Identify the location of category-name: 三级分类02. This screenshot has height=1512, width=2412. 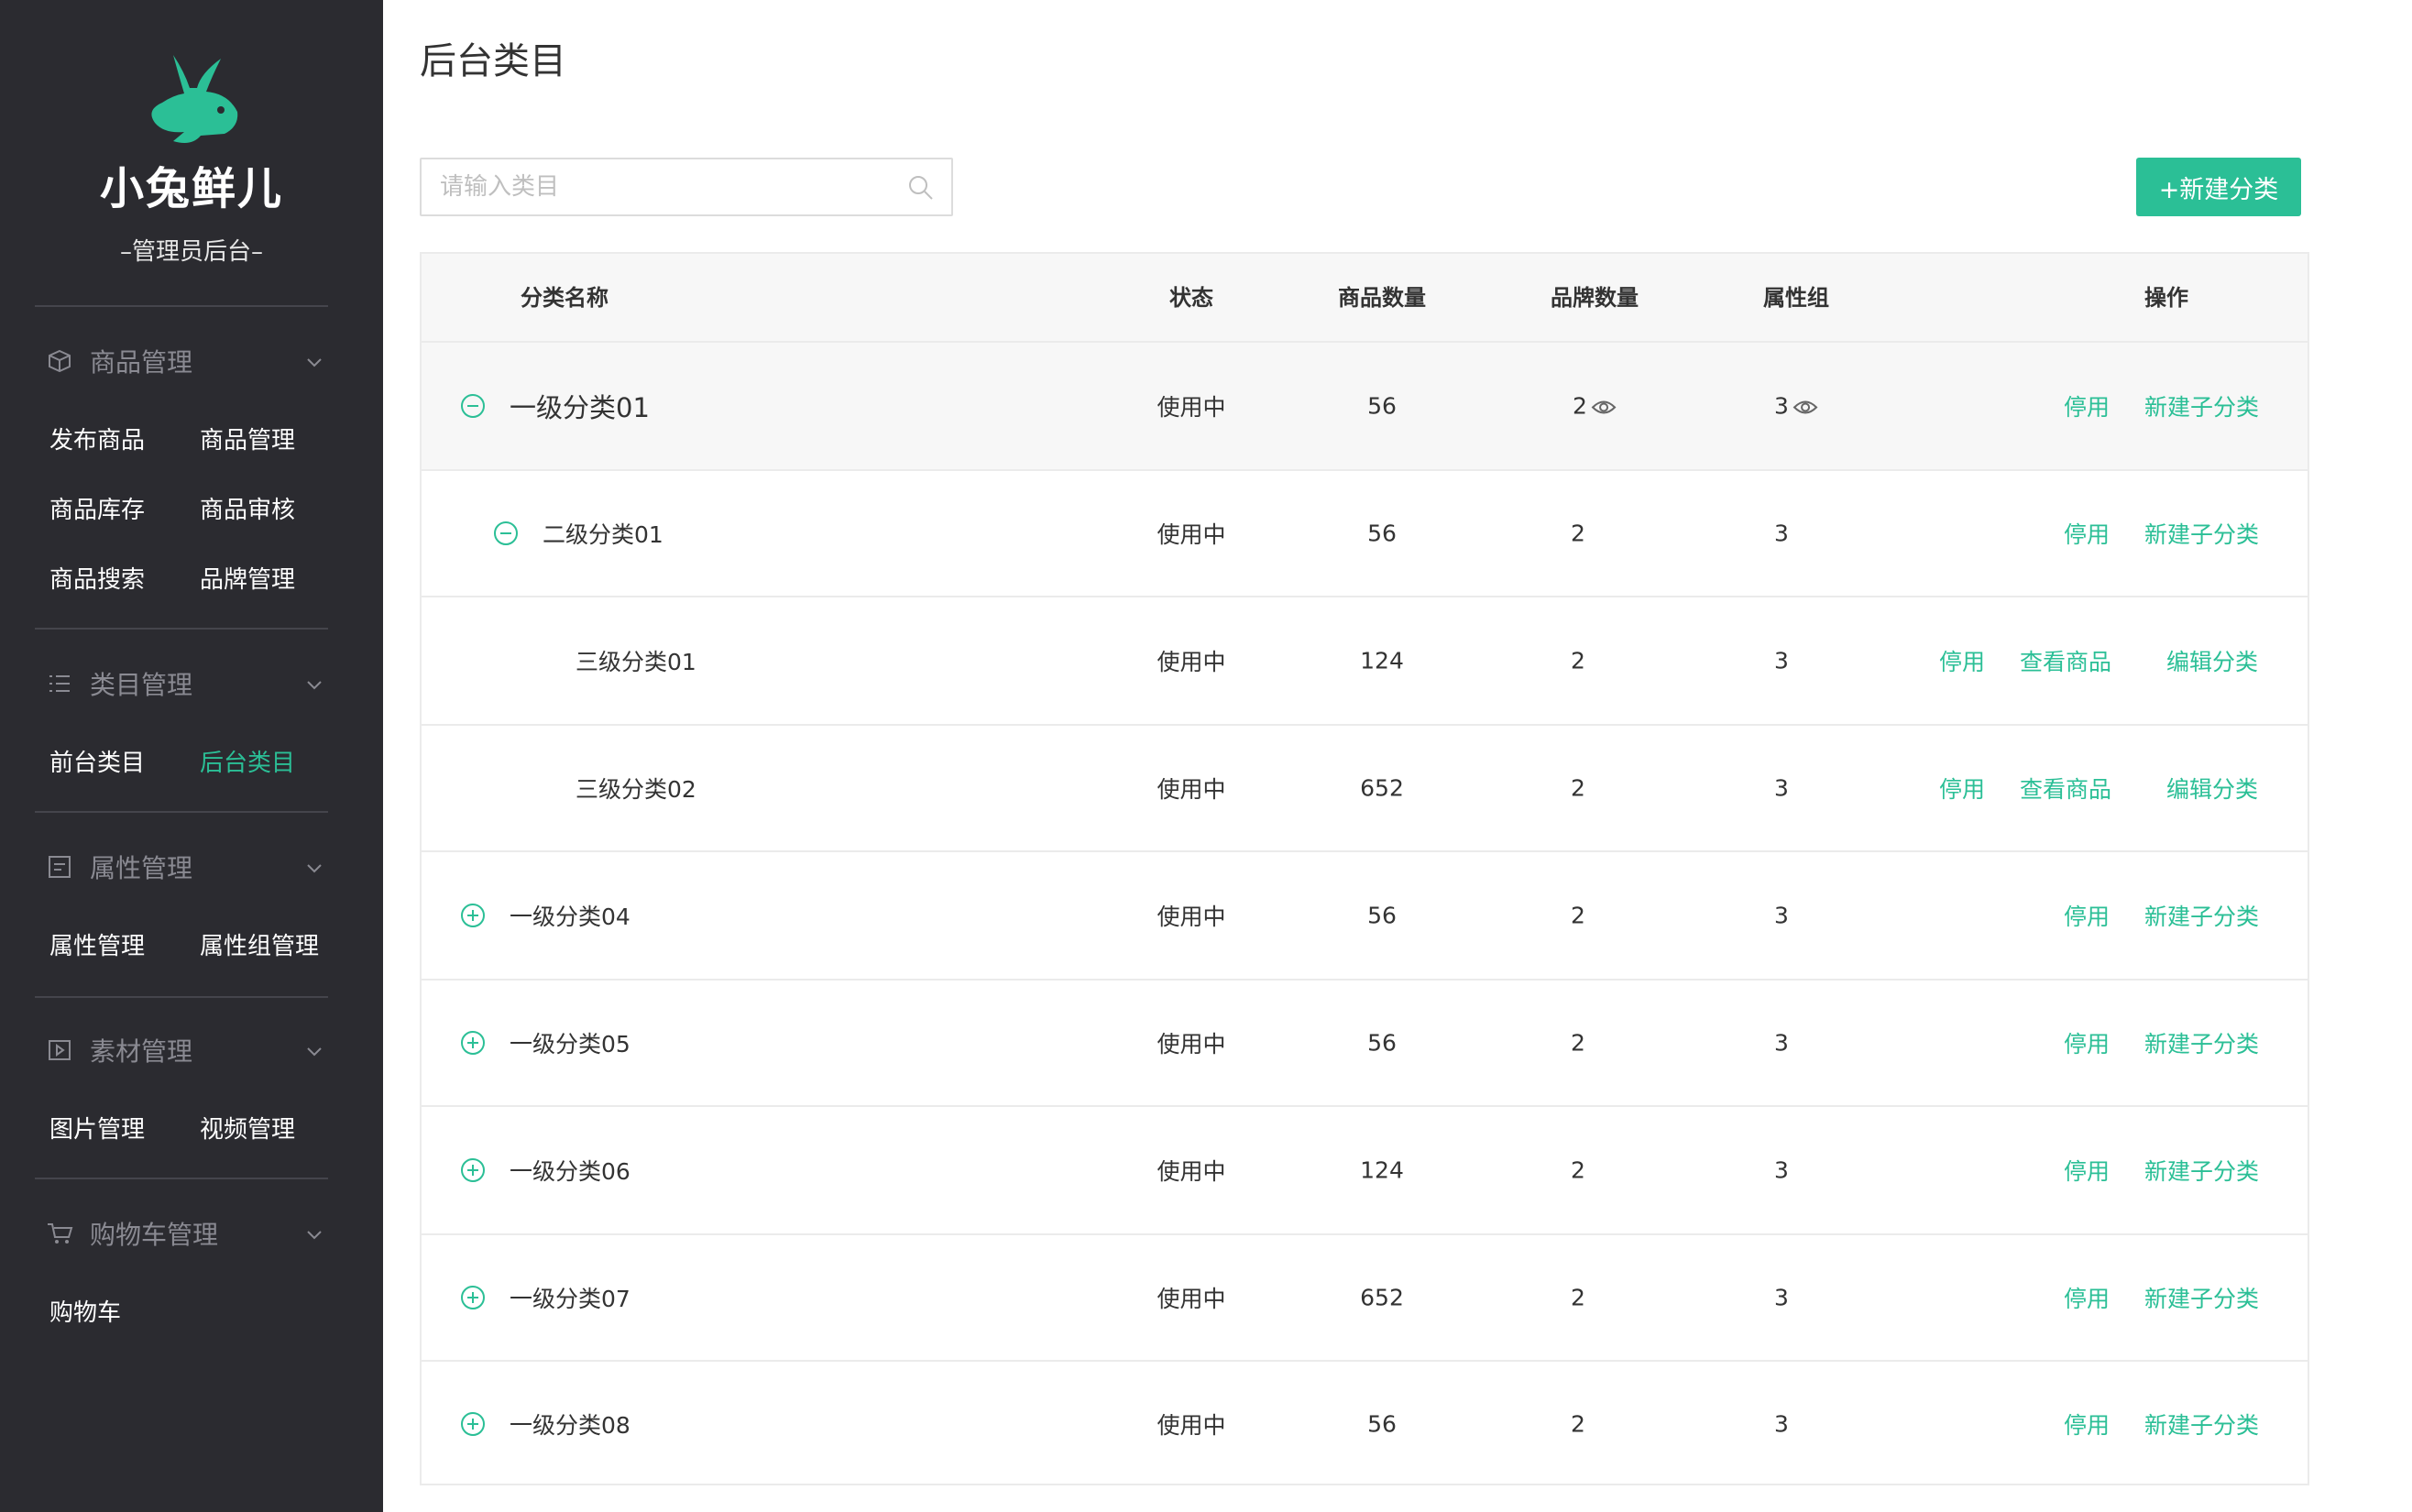
(636, 789).